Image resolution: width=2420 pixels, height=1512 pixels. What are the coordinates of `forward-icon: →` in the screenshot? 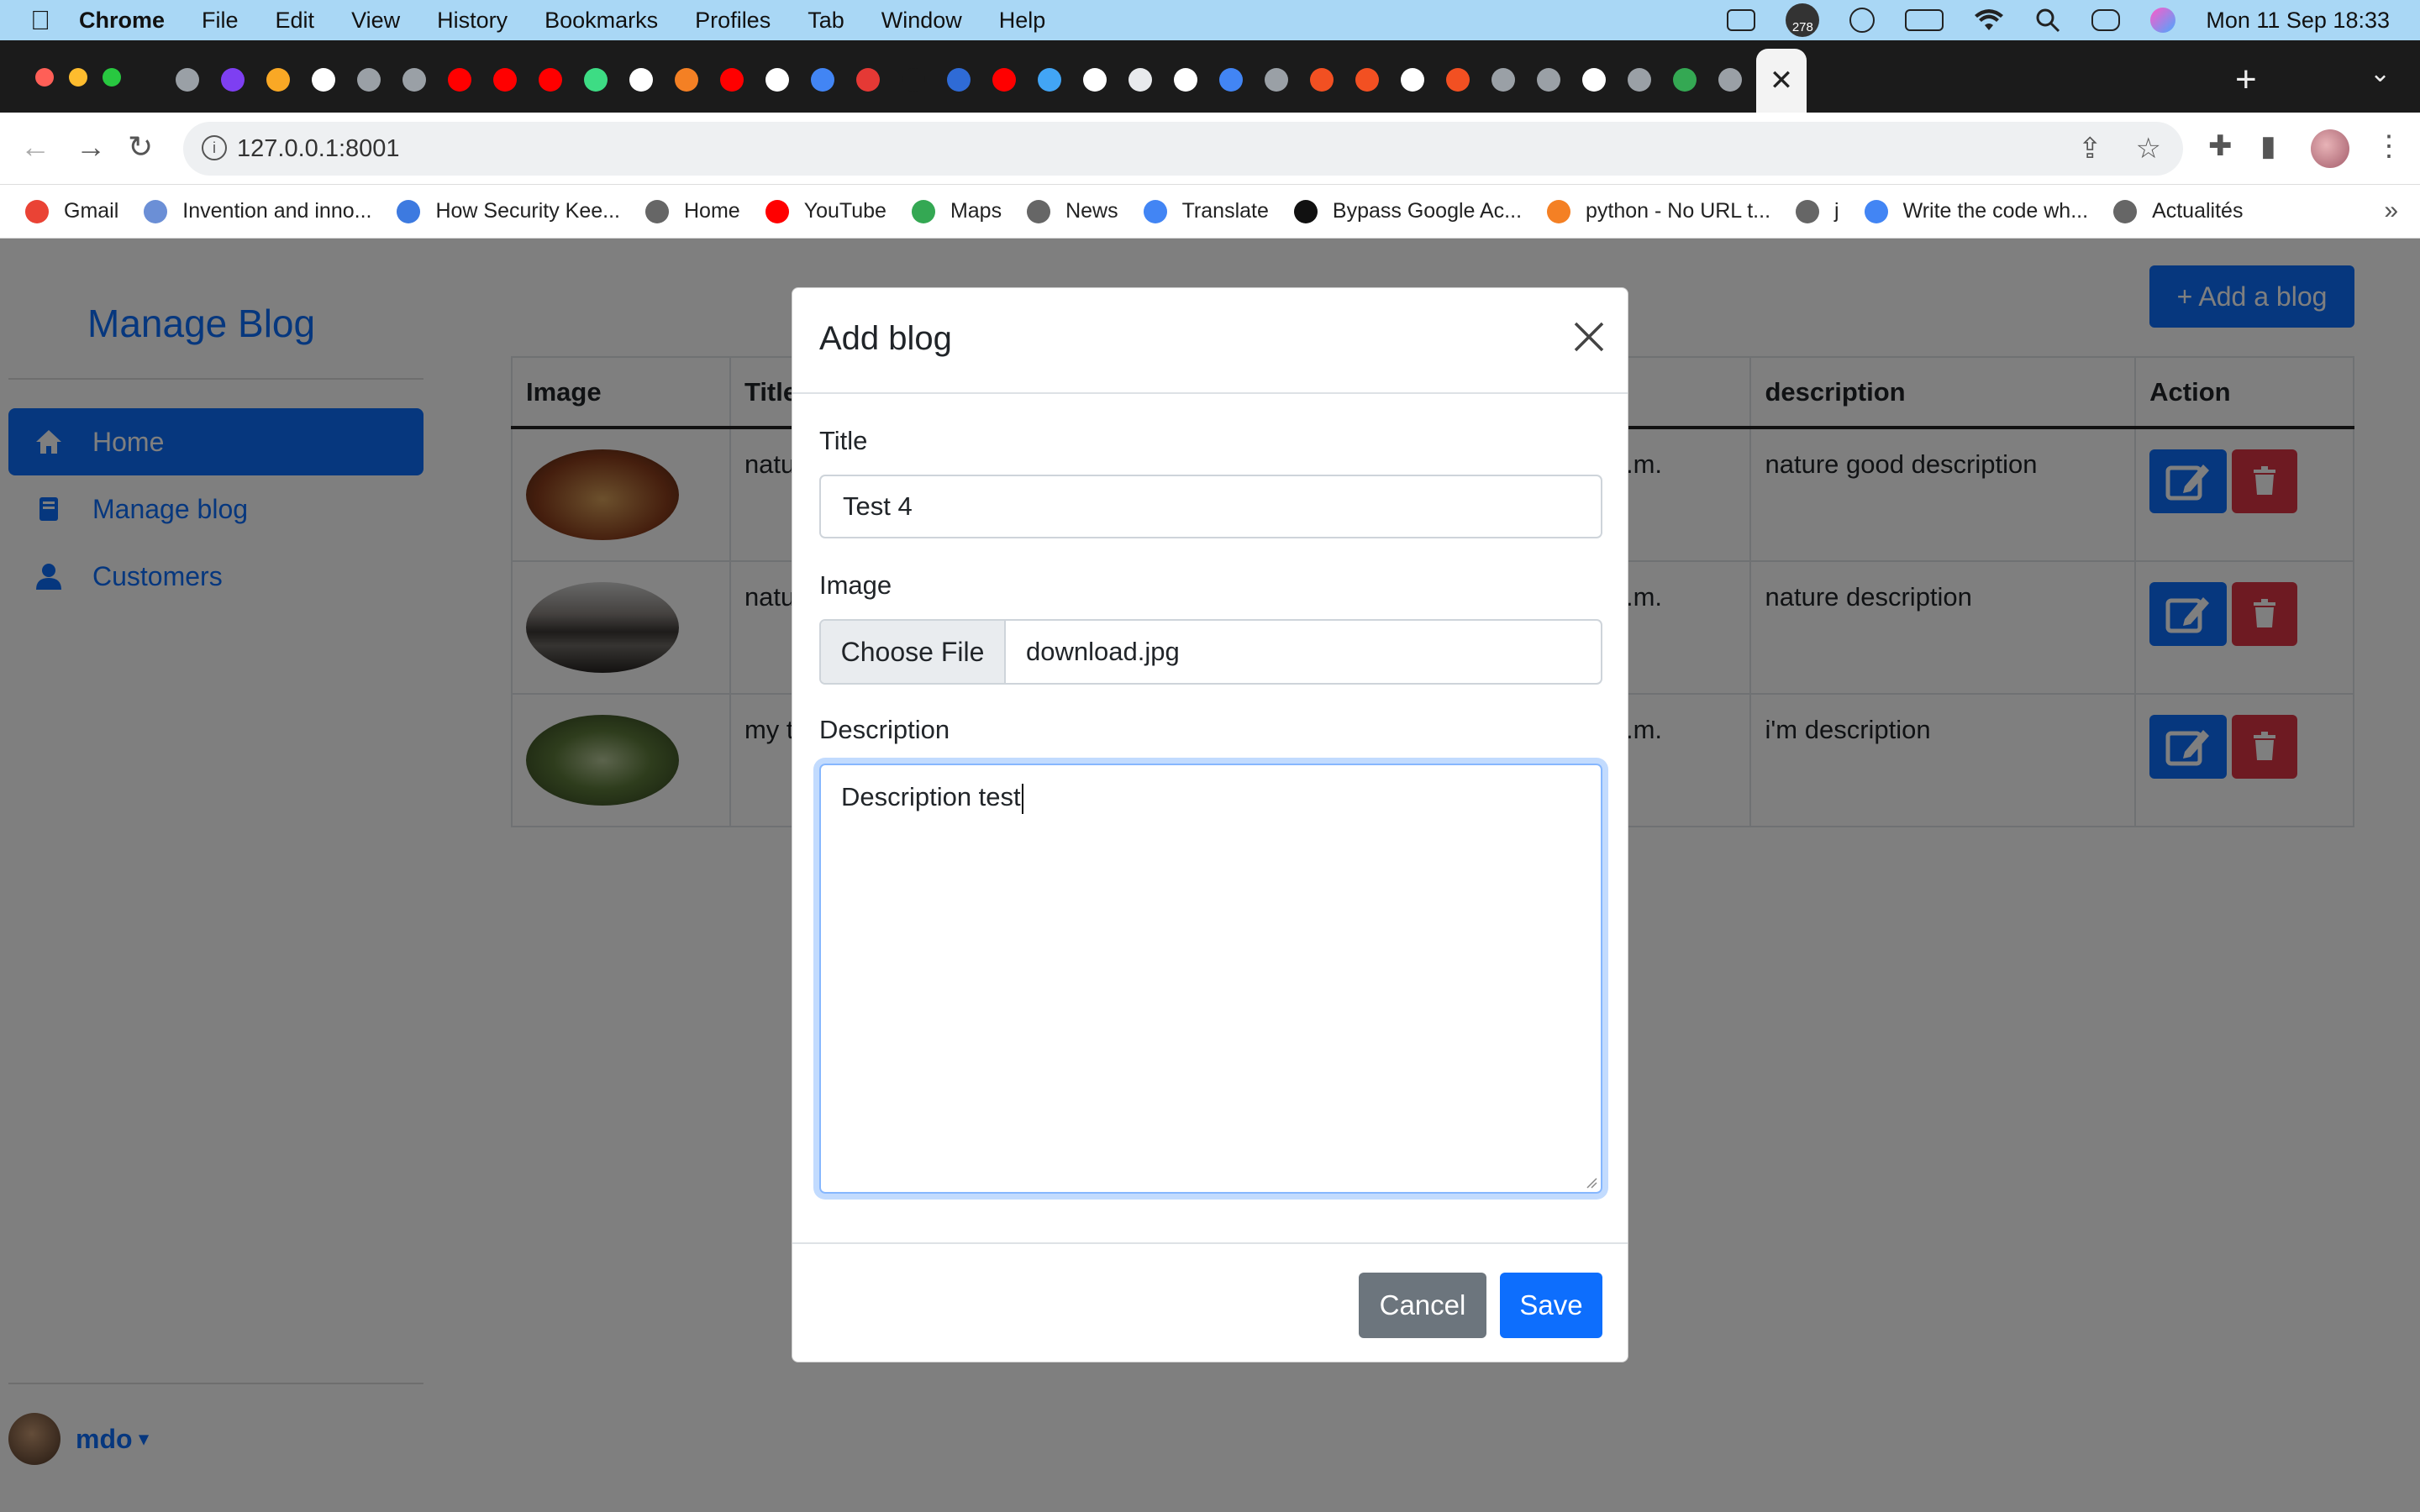 It's located at (91, 147).